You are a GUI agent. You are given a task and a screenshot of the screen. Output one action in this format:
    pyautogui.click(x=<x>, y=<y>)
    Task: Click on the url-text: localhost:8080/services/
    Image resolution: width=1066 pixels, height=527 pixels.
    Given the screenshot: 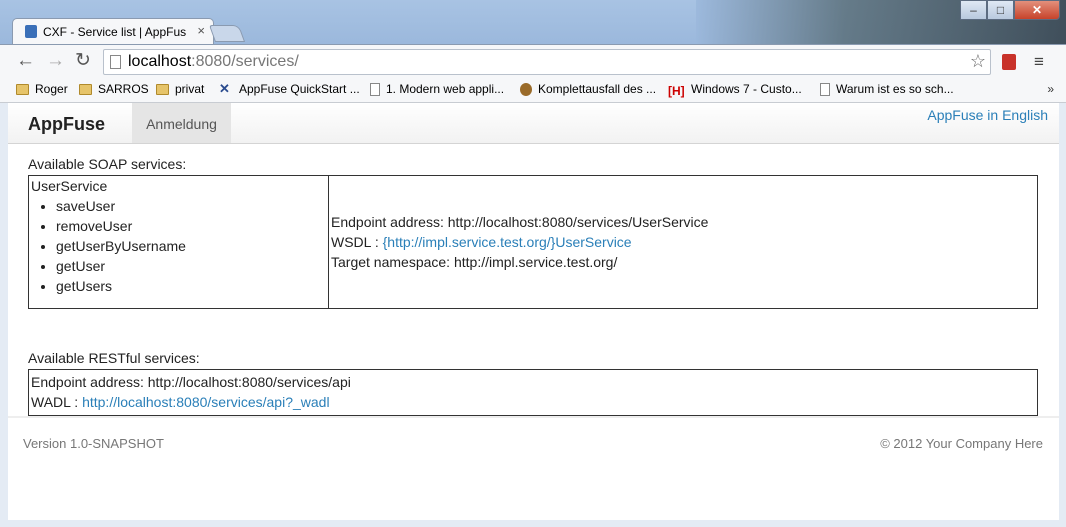 What is the action you would take?
    pyautogui.click(x=213, y=62)
    